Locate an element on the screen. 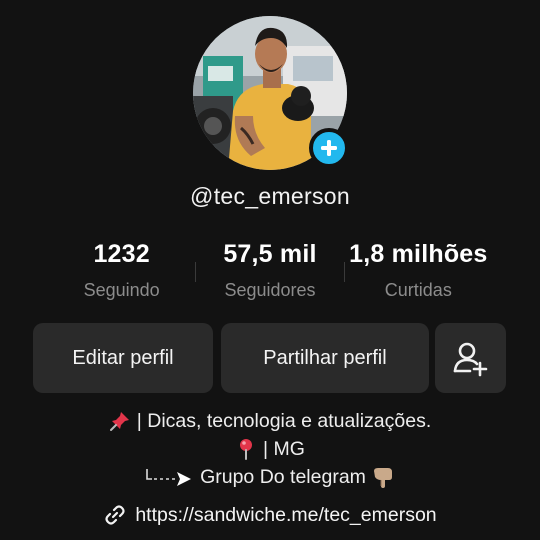 Image resolution: width=540 pixels, height=540 pixels. bio-line: Grupo Do telegram is located at coordinates (270, 477).